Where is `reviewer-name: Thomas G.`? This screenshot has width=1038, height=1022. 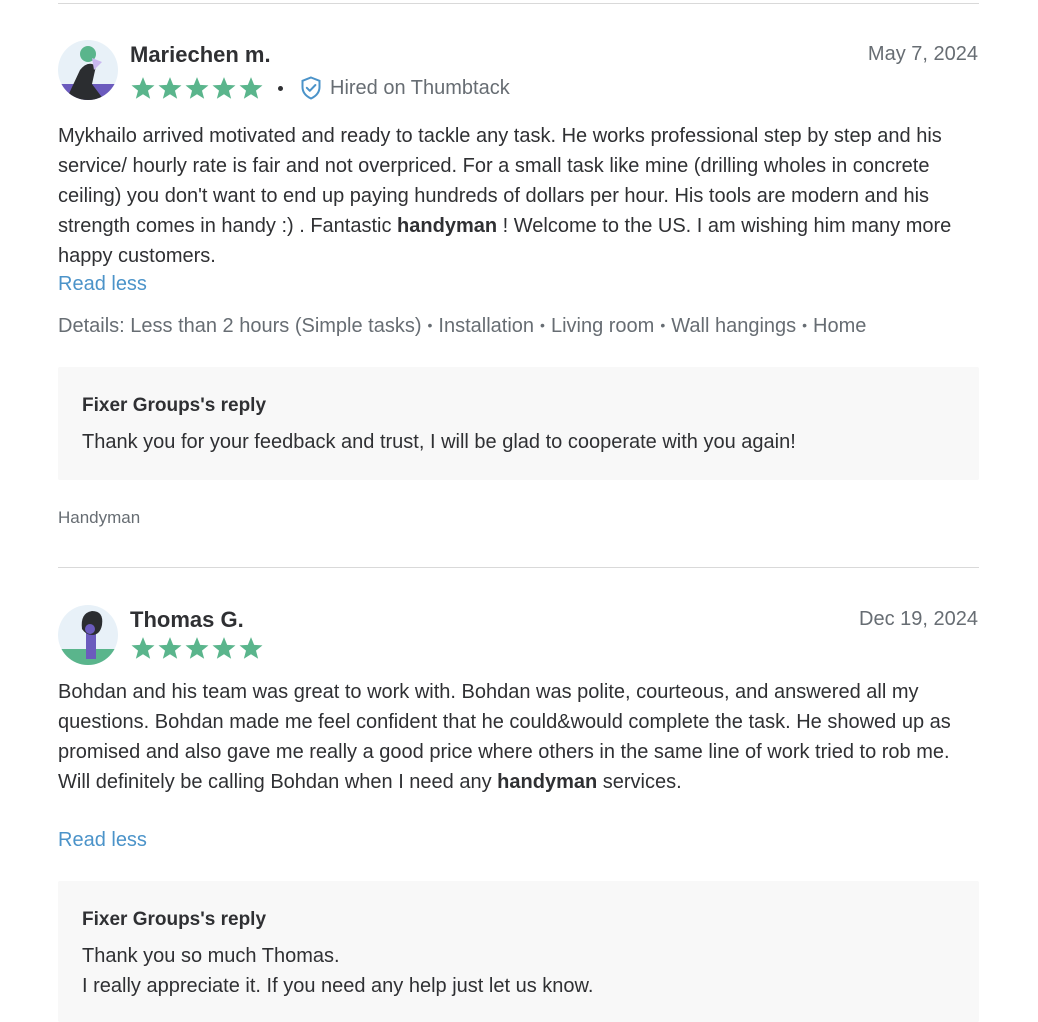
reviewer-name: Thomas G. is located at coordinates (187, 619).